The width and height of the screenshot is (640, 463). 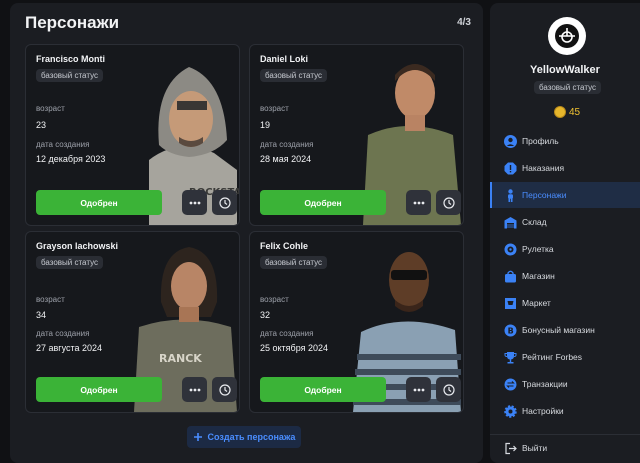 I want to click on user-icon, so click(x=510, y=141).